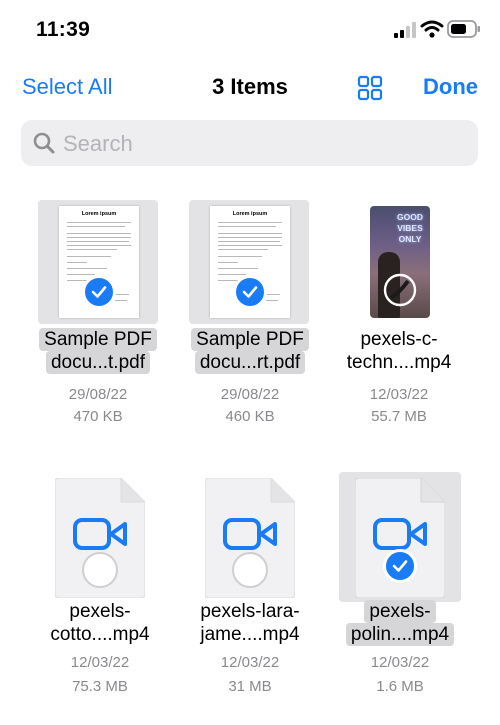  Describe the element at coordinates (100, 623) in the screenshot. I see `file-name: pexels-cotto....mp4` at that location.